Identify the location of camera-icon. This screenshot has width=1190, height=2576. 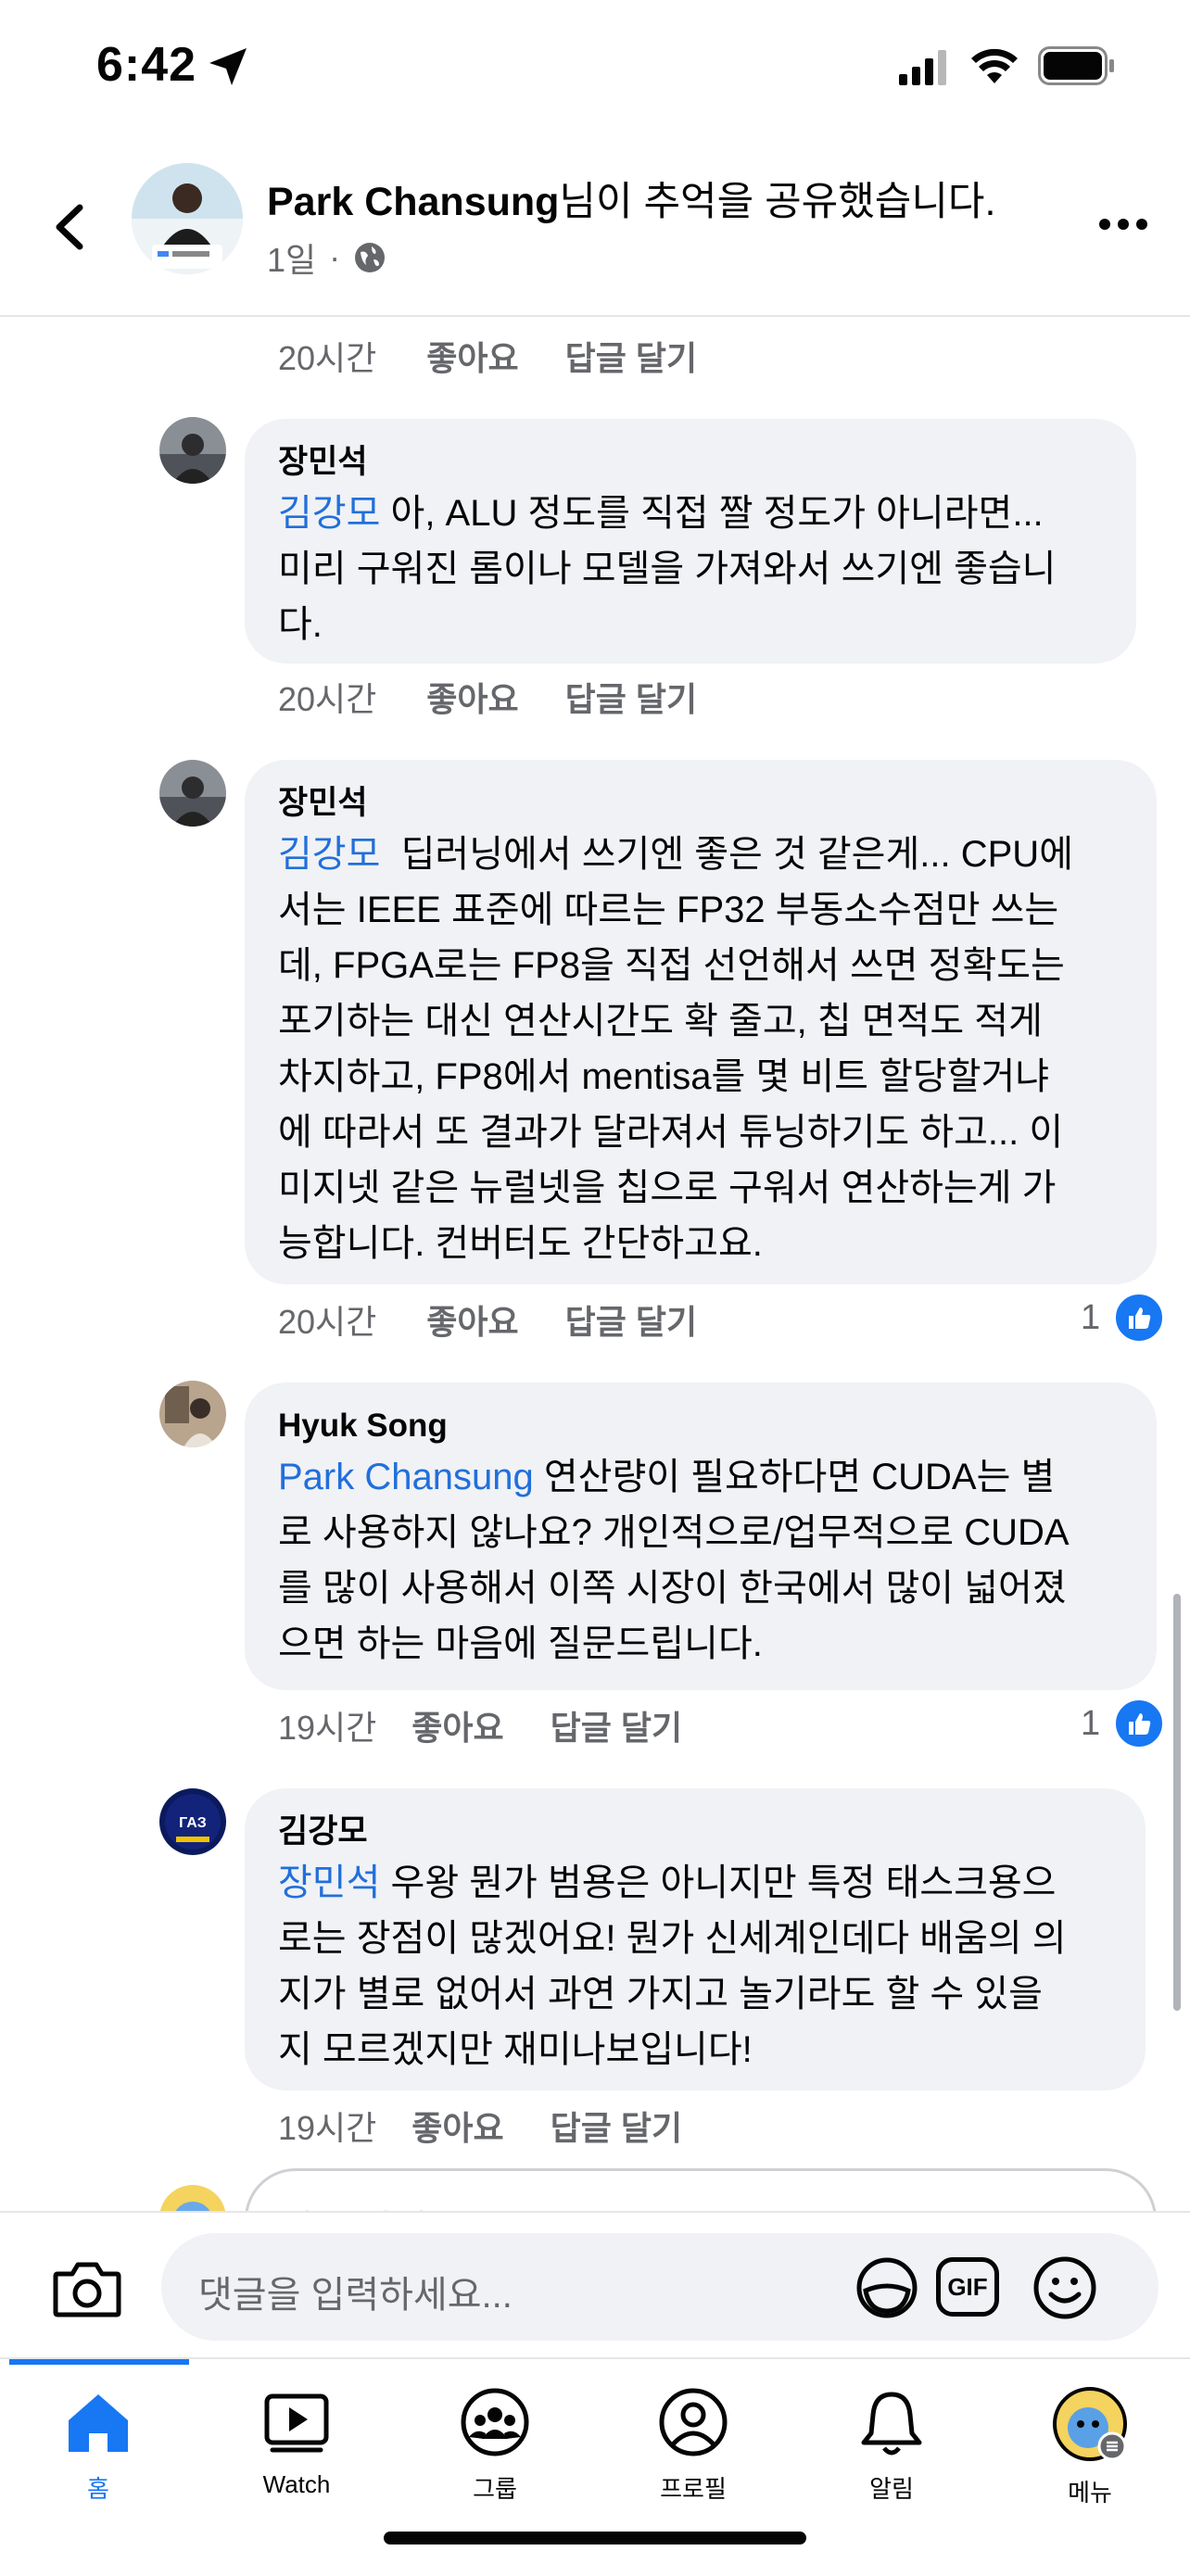
(87, 2288).